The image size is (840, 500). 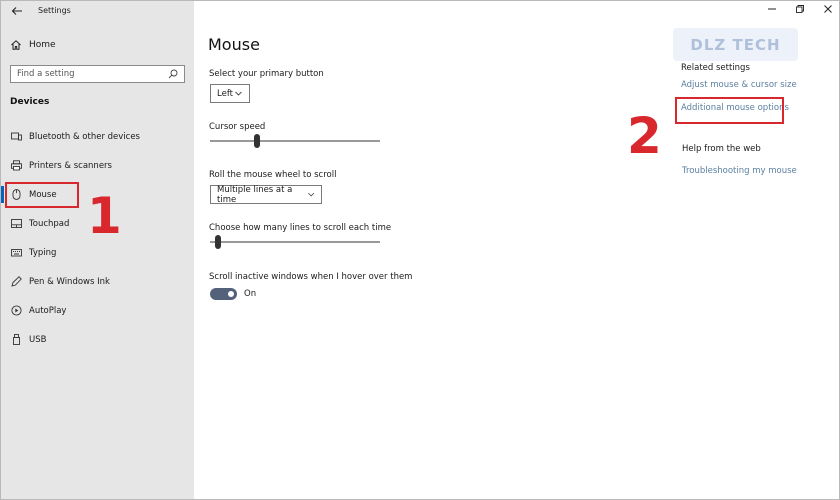 What do you see at coordinates (16, 223) in the screenshot?
I see `touchpad-icon` at bounding box center [16, 223].